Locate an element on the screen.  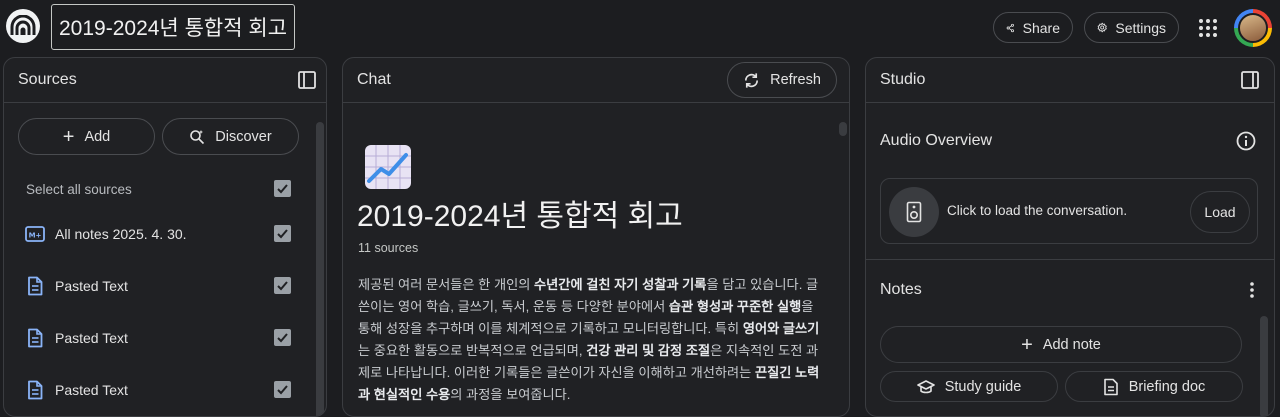
gear-icon is located at coordinates (1102, 27).